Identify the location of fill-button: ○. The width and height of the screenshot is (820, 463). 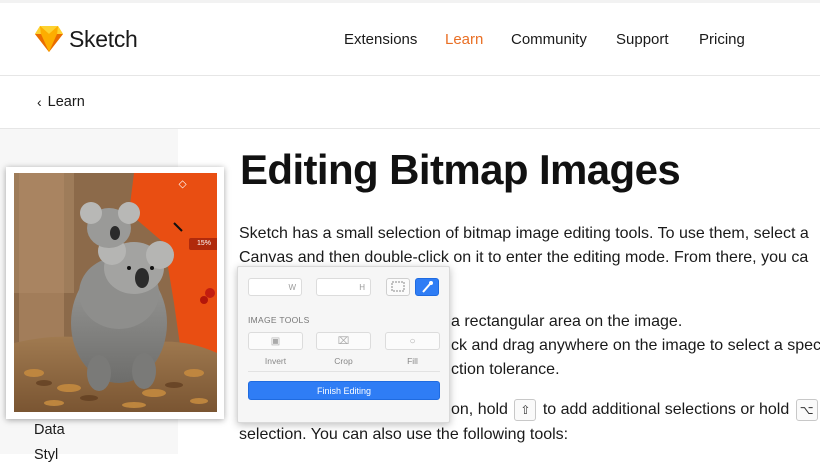
(412, 341).